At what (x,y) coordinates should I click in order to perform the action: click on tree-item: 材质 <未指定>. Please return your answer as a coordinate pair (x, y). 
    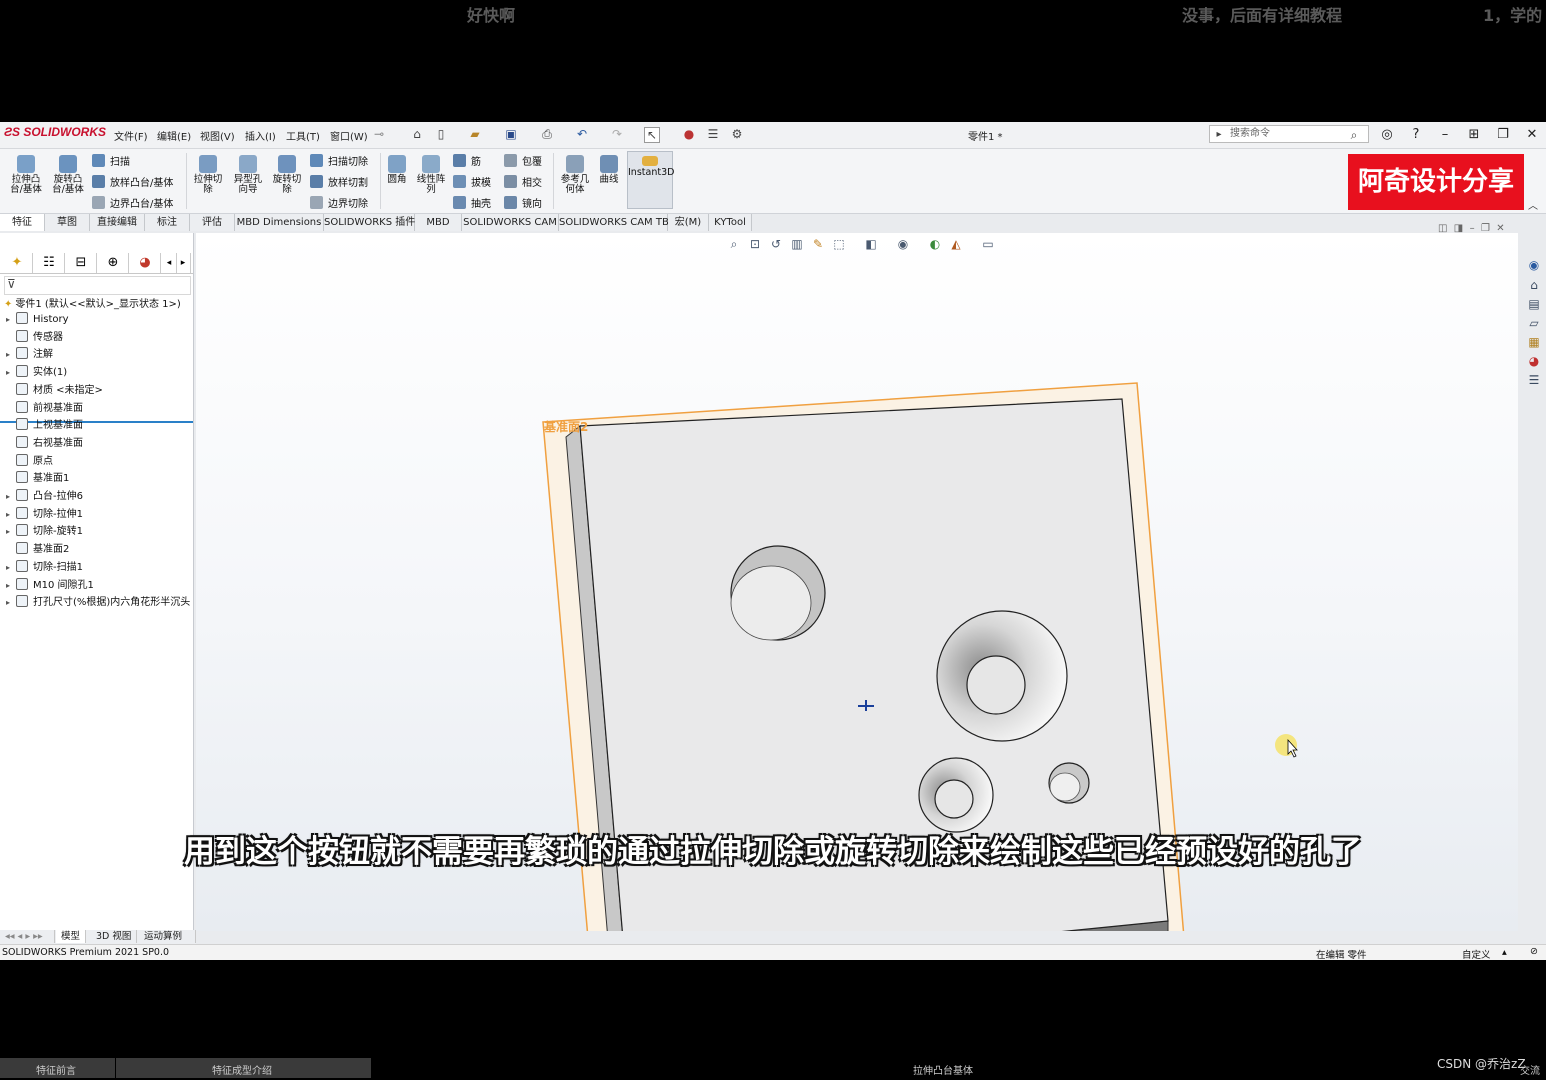
    Looking at the image, I should click on (54, 390).